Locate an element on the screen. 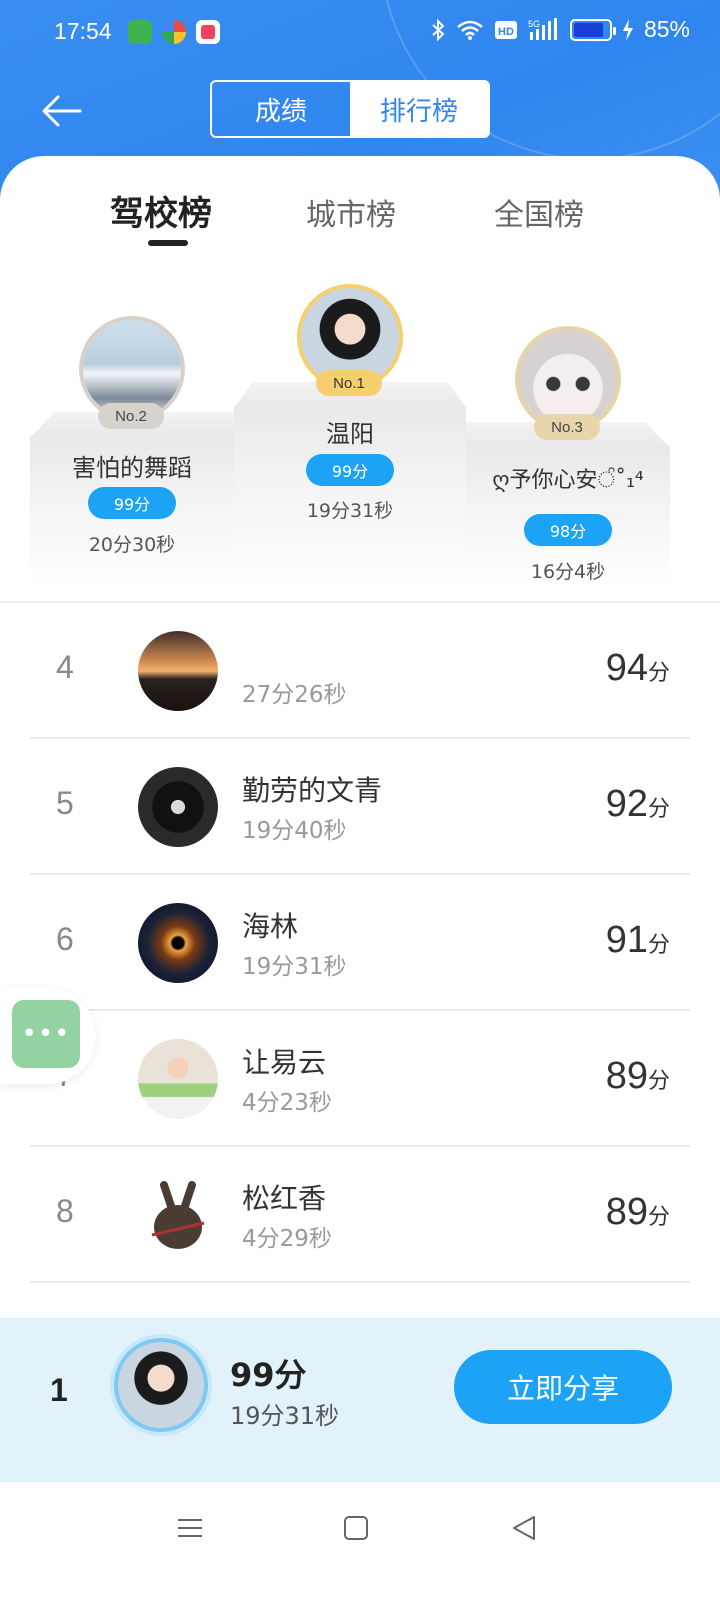 Image resolution: width=720 pixels, height=1612 pixels. list-item: 8 松红香 4分29秒 89分 is located at coordinates (360, 1215).